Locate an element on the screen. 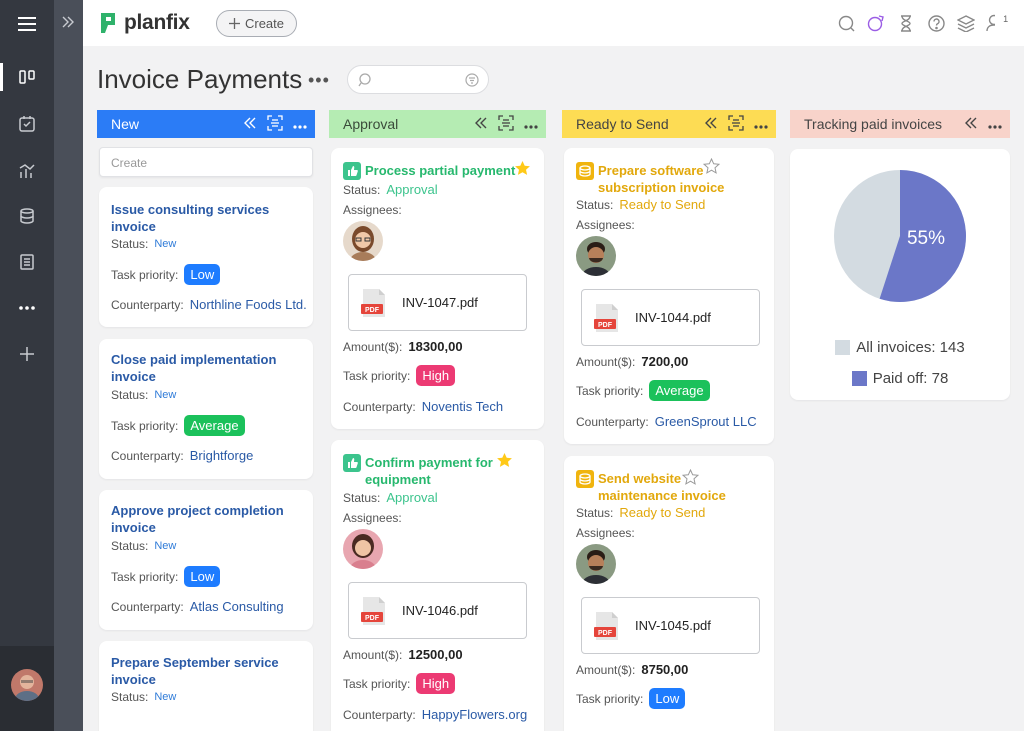 The image size is (1024, 731). add-icon is located at coordinates (27, 354).